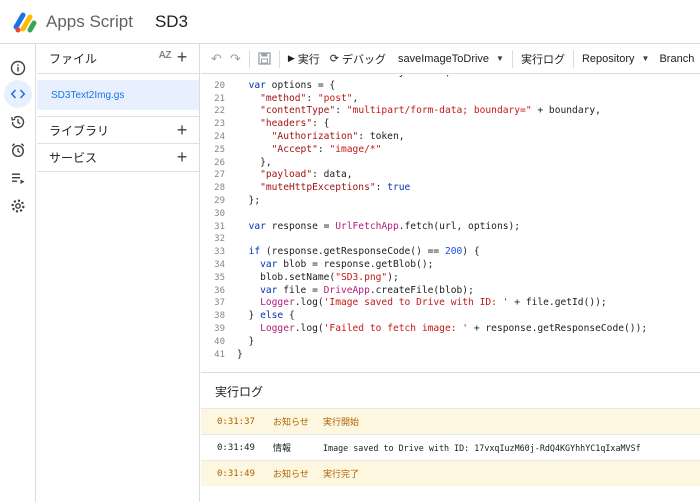 The height and width of the screenshot is (502, 700). Describe the element at coordinates (18, 150) in the screenshot. I see `triggers-icon` at that location.